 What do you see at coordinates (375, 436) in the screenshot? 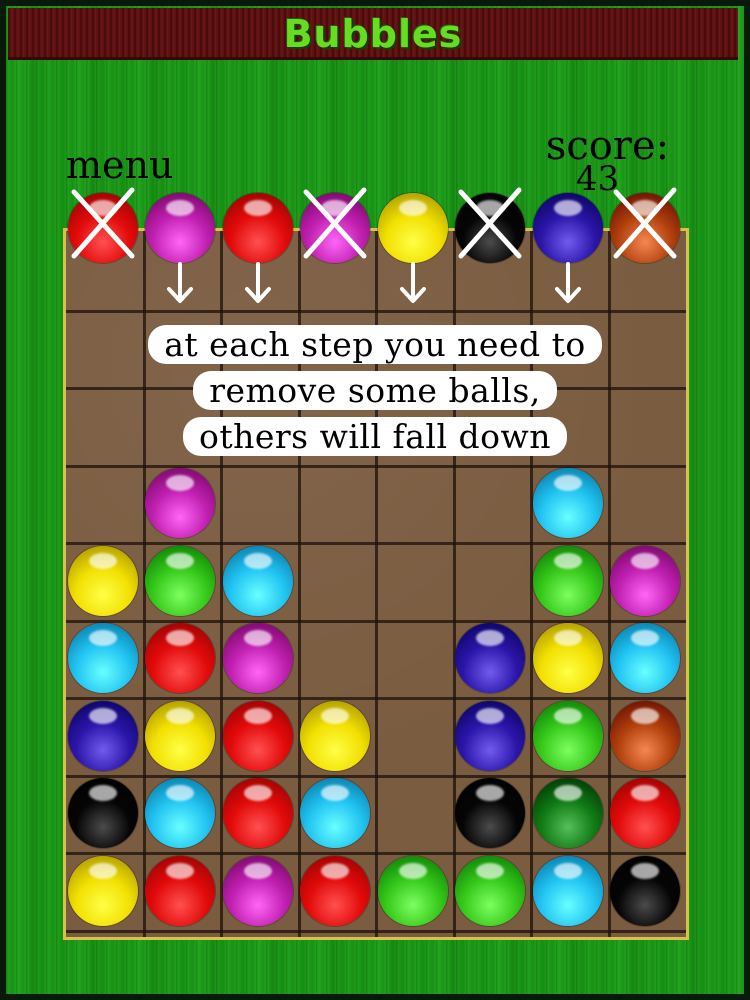
I see `hint-line: others will fall down` at bounding box center [375, 436].